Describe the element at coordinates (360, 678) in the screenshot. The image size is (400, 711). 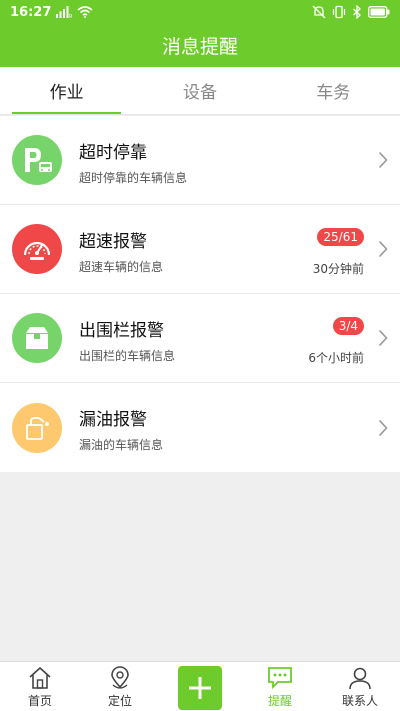
I see `person-icon` at that location.